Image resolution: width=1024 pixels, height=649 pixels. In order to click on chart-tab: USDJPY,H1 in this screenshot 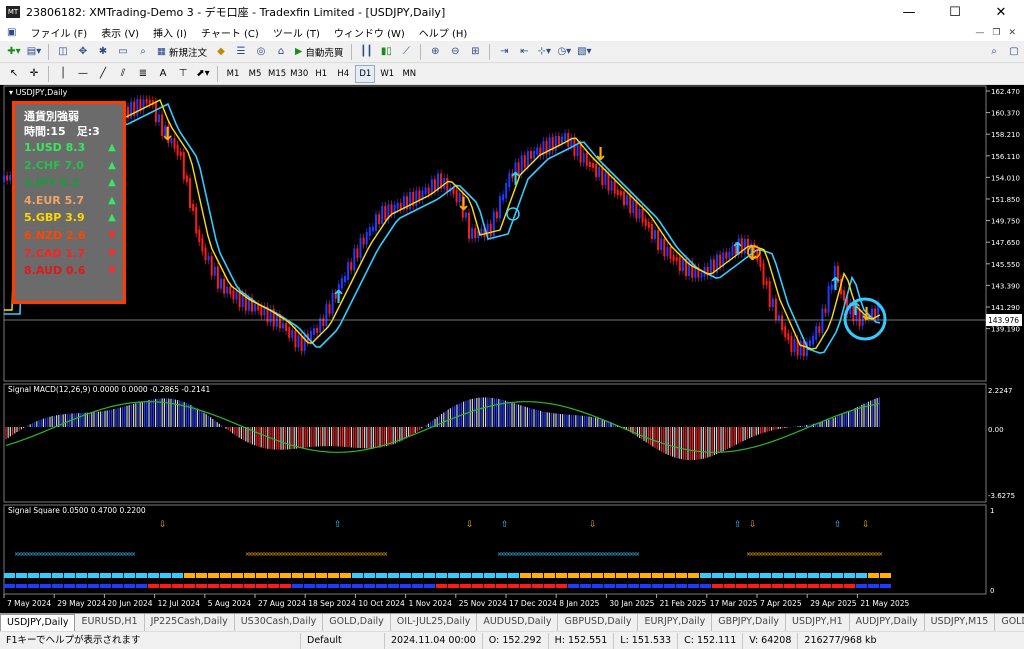, I will do `click(818, 622)`.